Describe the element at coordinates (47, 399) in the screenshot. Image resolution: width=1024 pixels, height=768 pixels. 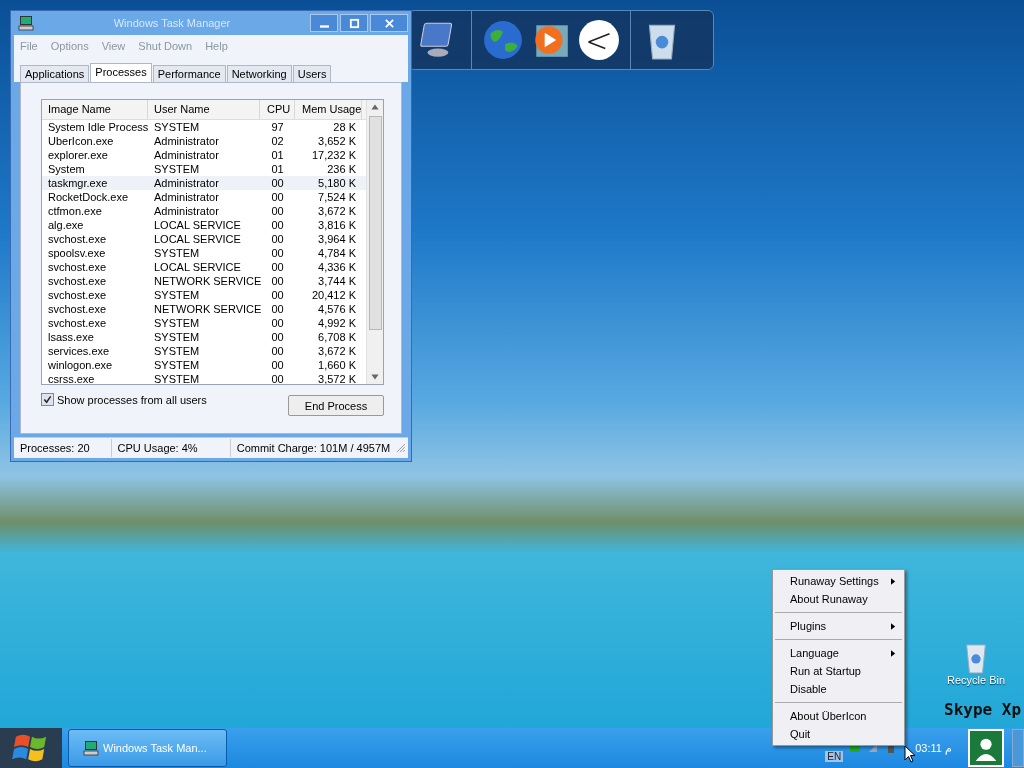
I see `checkbox` at that location.